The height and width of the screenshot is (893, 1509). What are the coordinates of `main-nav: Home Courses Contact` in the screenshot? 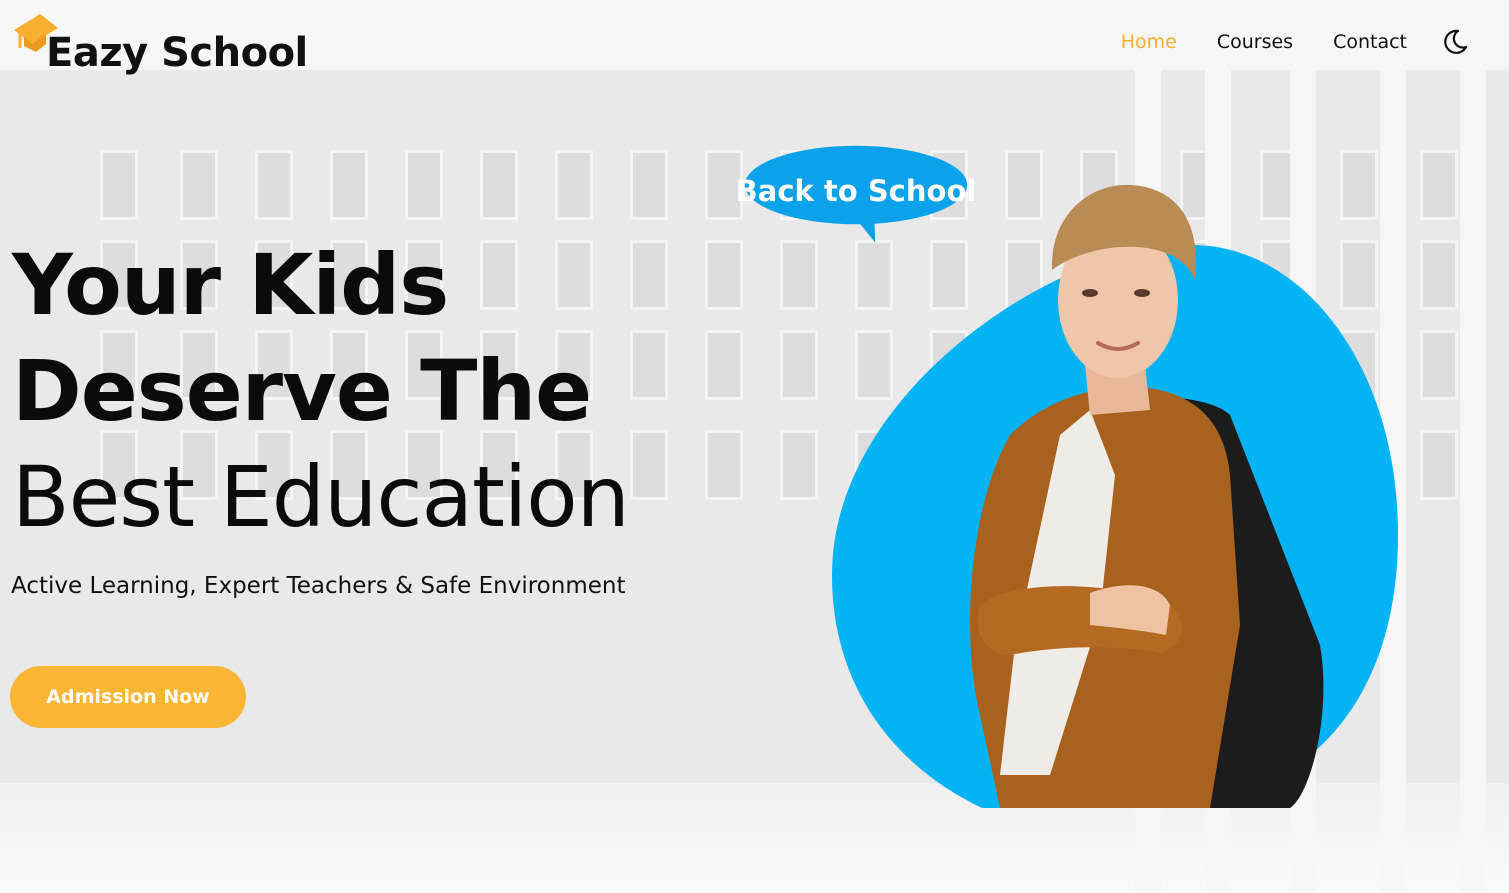 It's located at (1275, 42).